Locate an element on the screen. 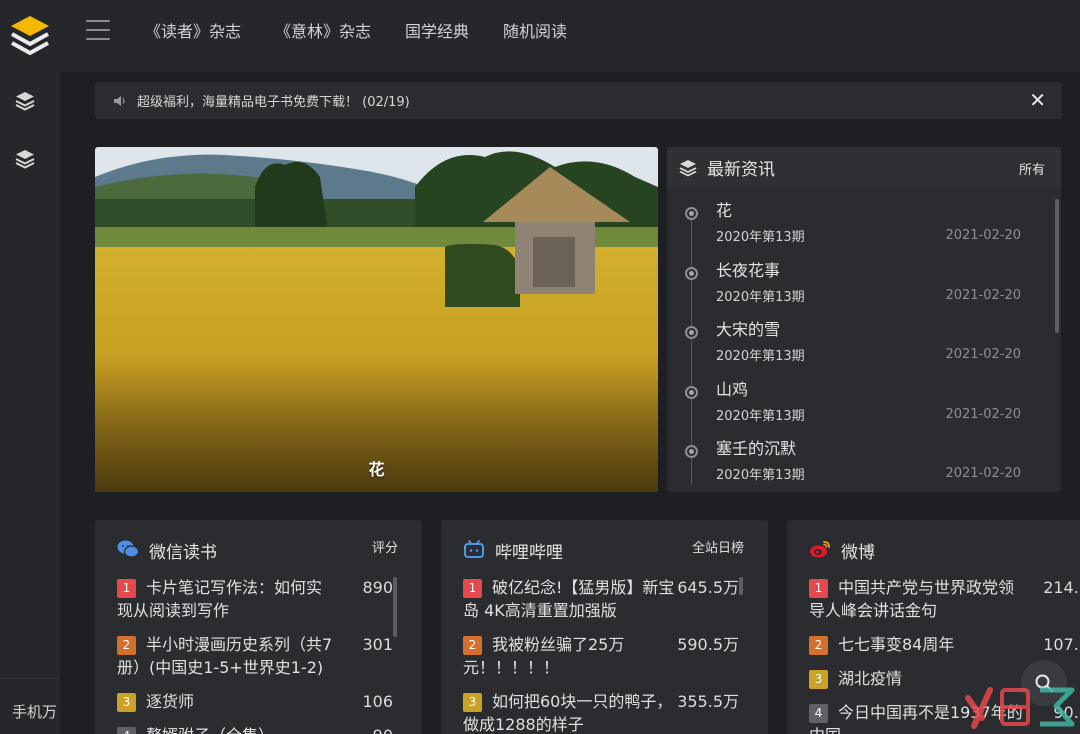 This screenshot has height=734, width=1080. news-item: 花 2020年第13期 2021-02-20 is located at coordinates (857, 218).